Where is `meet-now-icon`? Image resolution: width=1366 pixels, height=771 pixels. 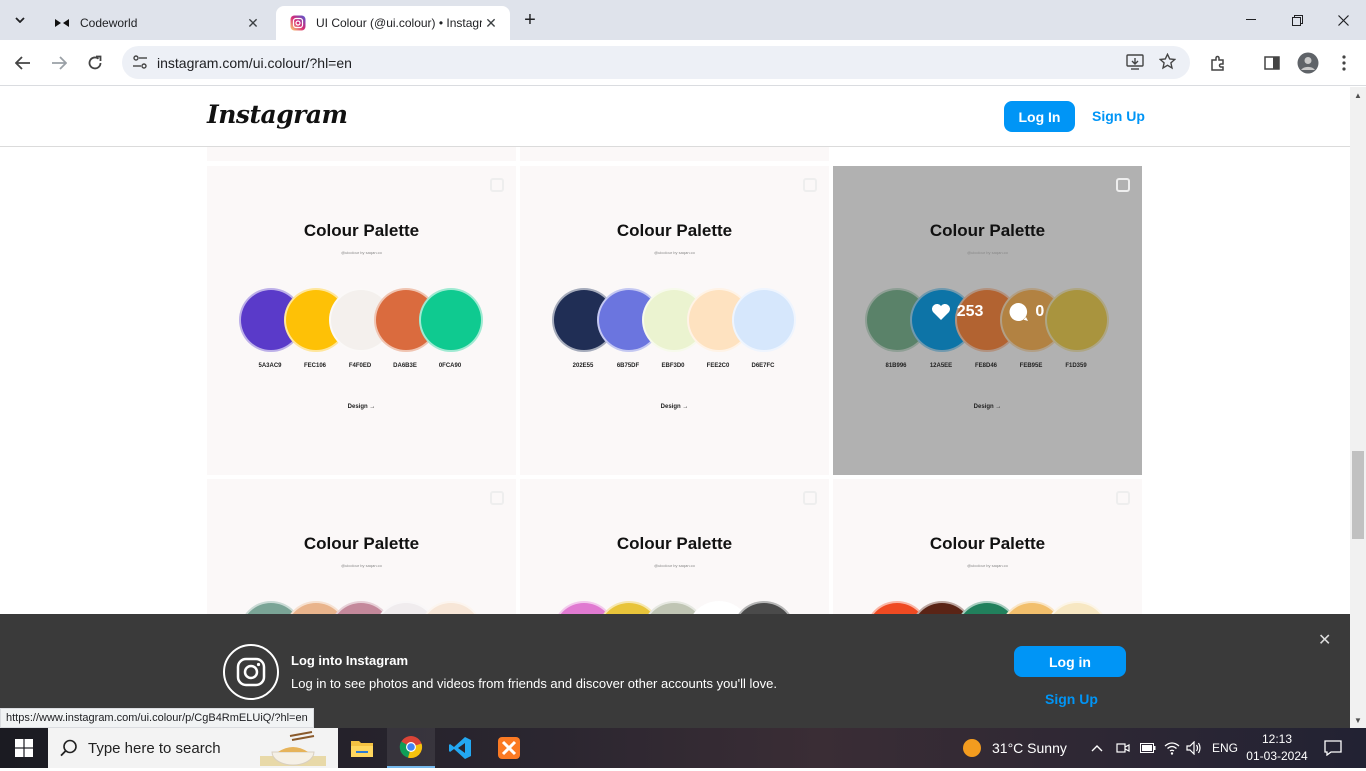 meet-now-icon is located at coordinates (1123, 748).